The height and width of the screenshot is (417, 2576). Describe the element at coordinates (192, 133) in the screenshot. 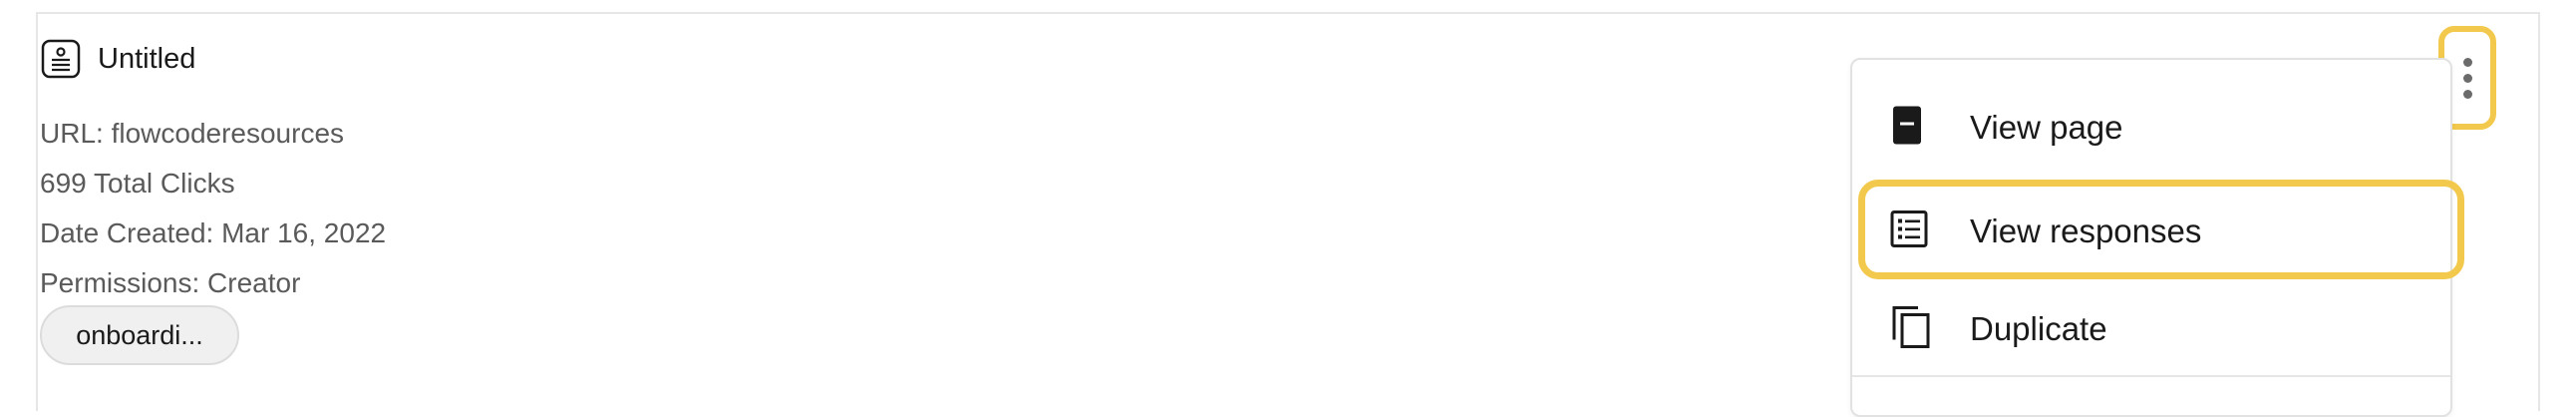

I see `url-text: URL: flowcoderesources` at that location.